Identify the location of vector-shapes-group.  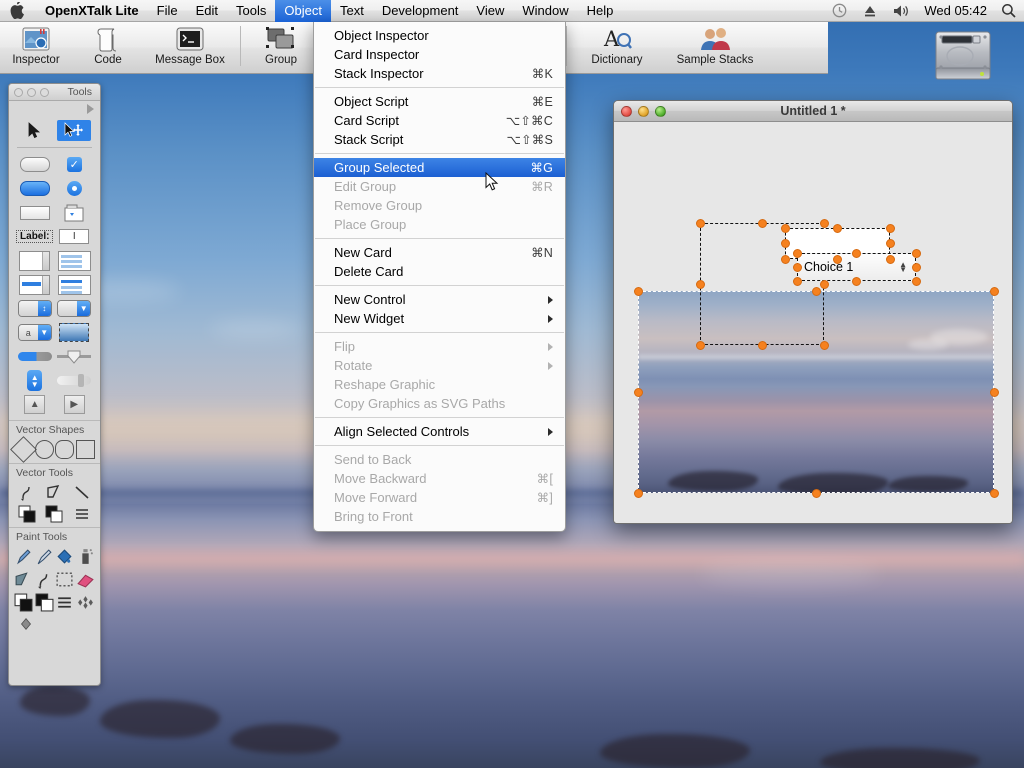
(54, 449).